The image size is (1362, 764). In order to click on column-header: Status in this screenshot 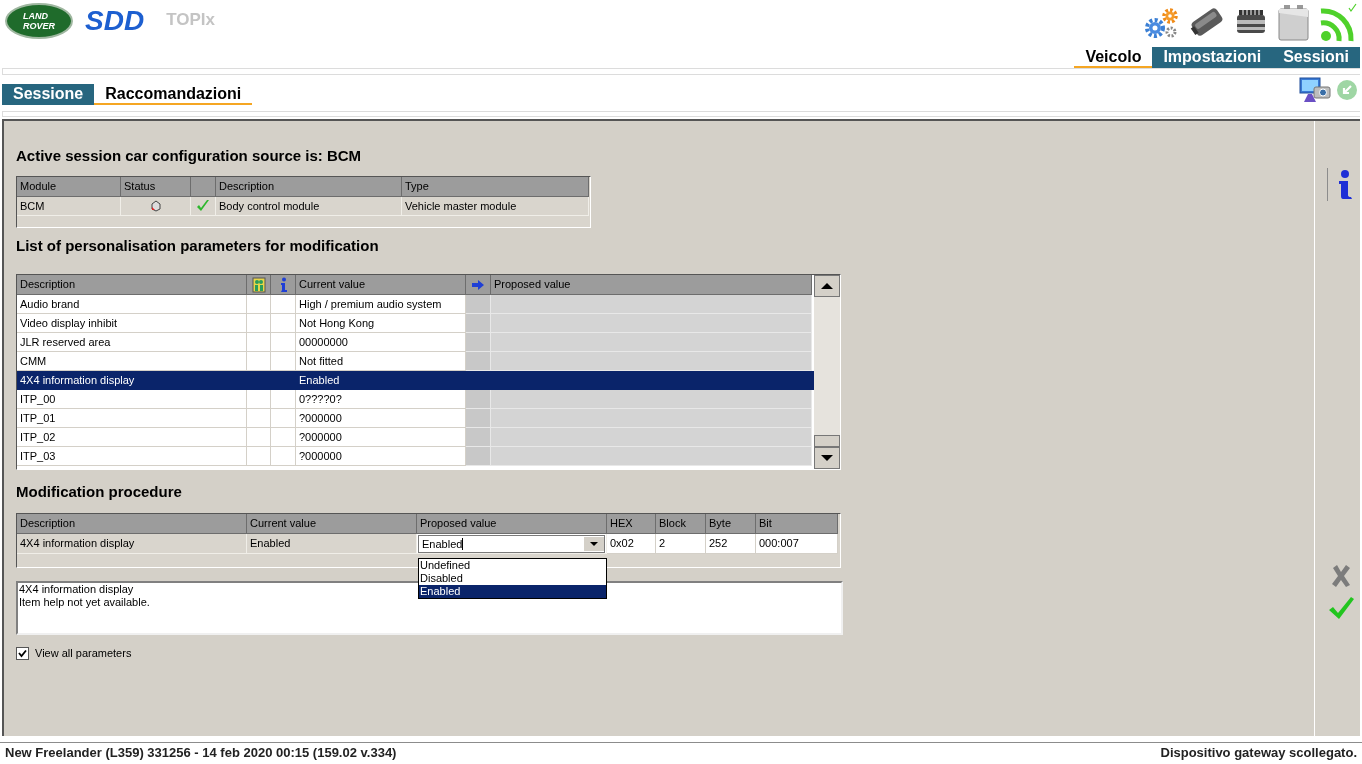, I will do `click(156, 187)`.